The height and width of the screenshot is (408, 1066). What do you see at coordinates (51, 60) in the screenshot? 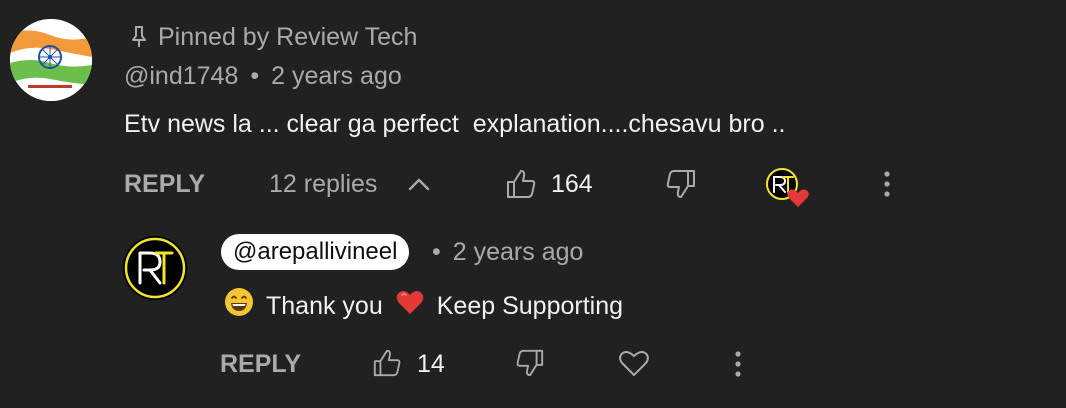
I see `commenter-avatar` at bounding box center [51, 60].